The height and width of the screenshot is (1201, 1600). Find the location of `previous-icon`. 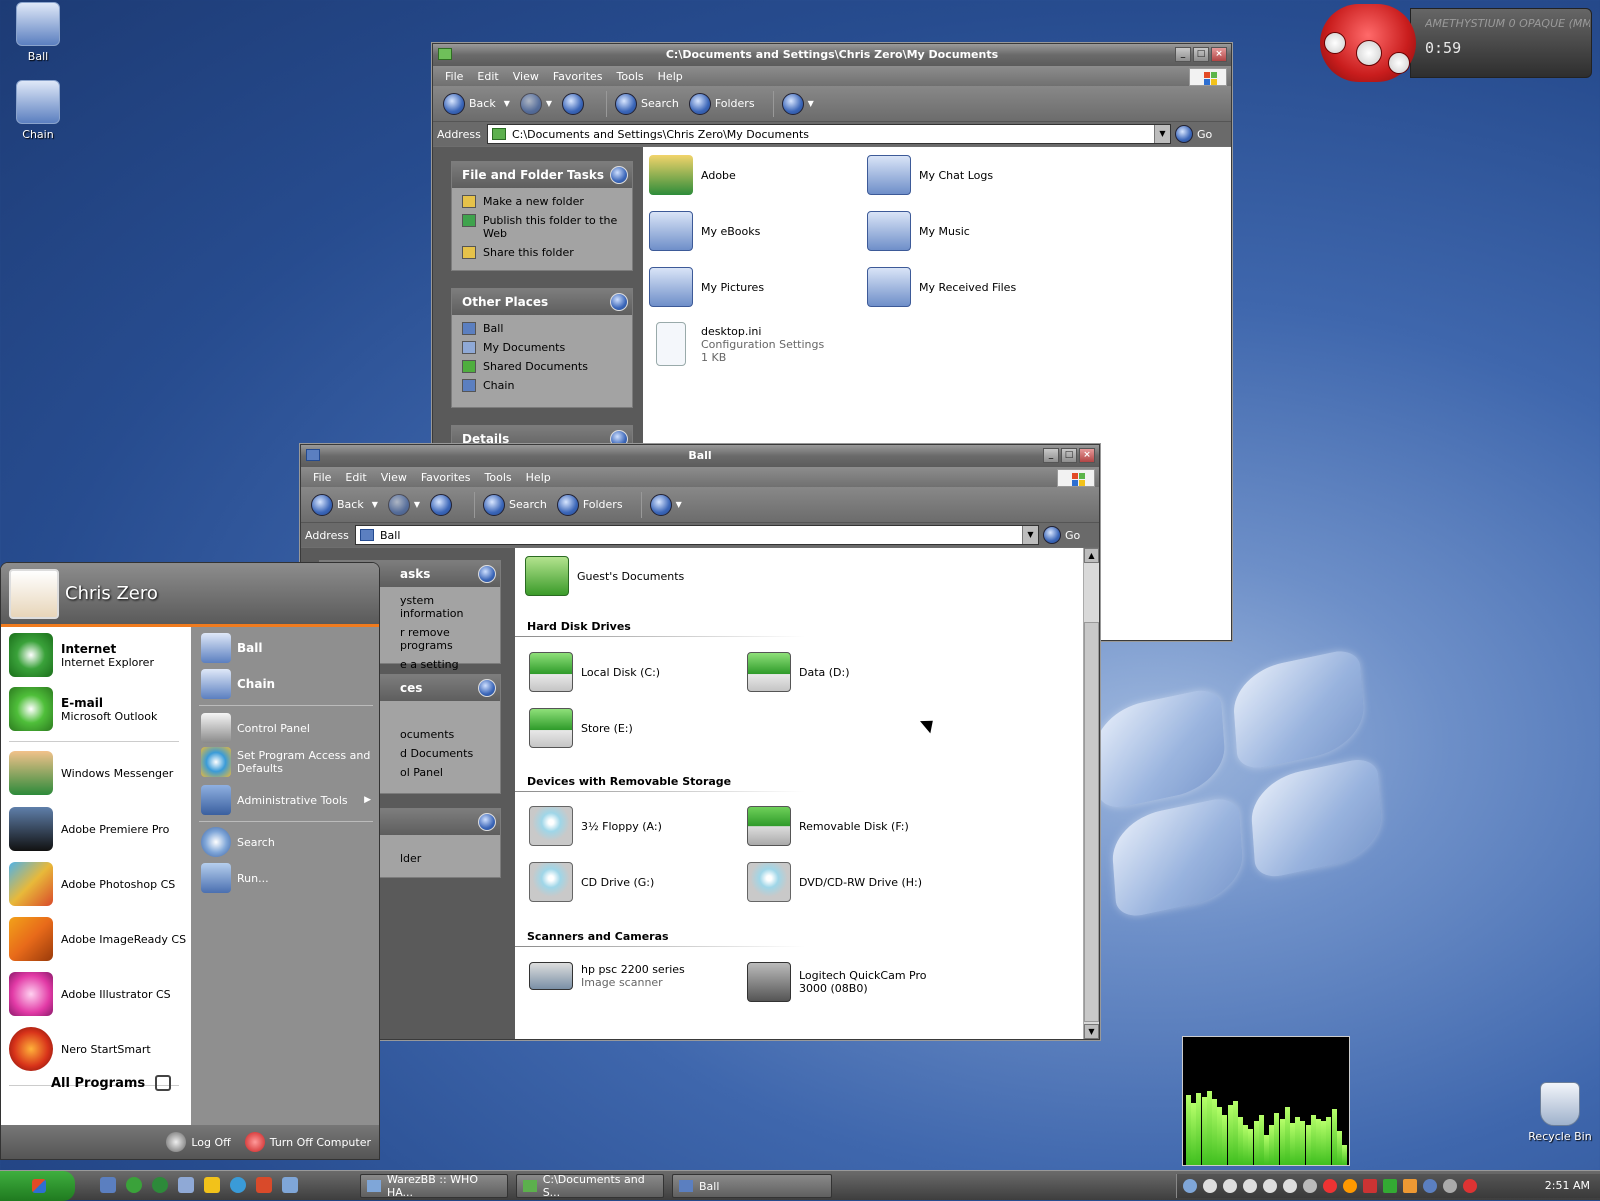

previous-icon is located at coordinates (1250, 1186).